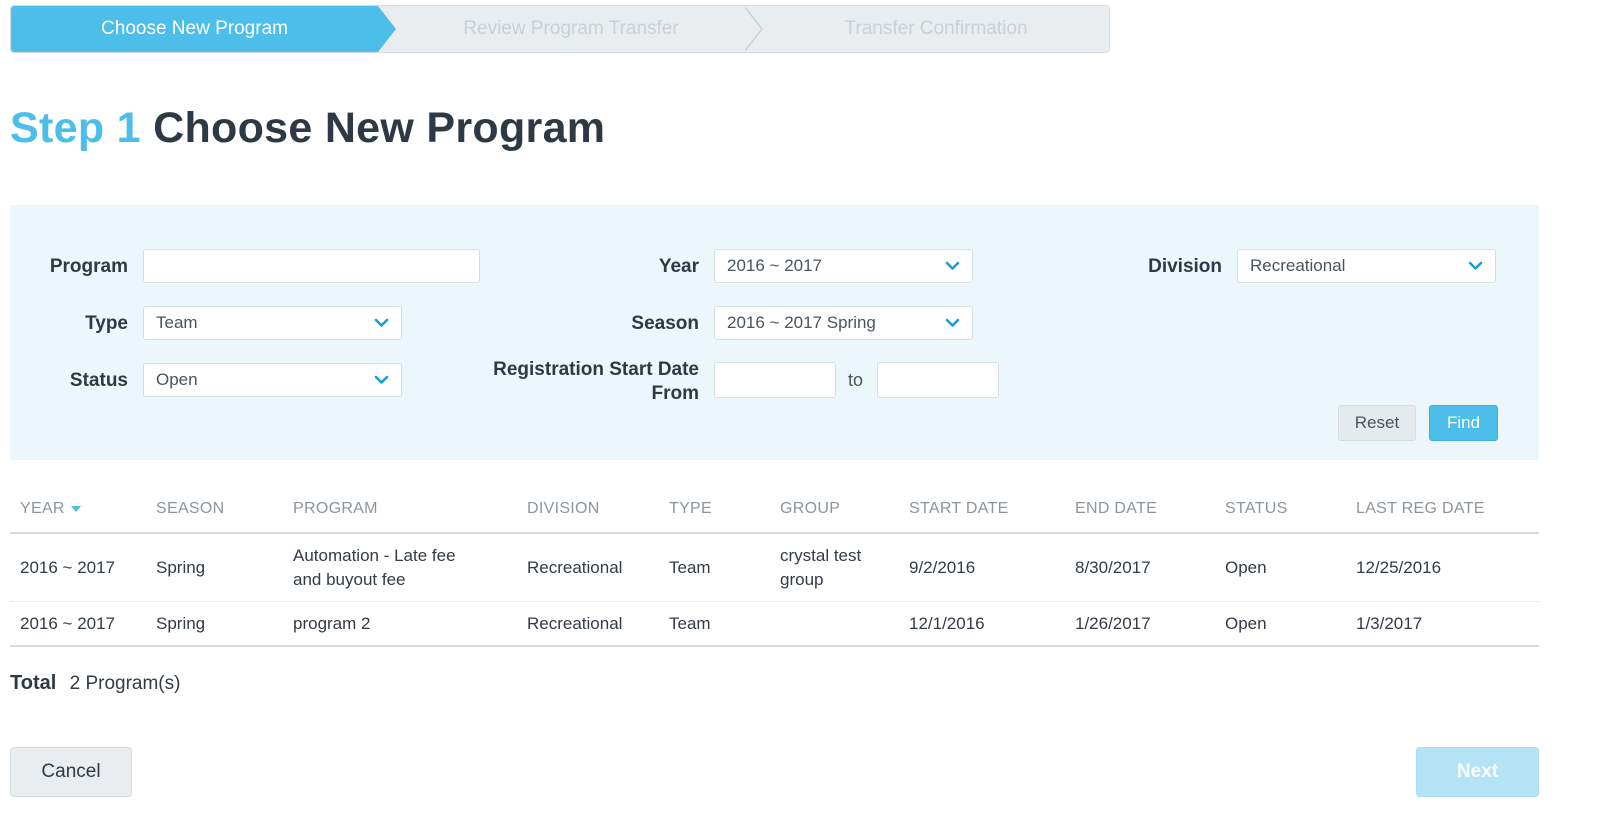 The image size is (1603, 825). Describe the element at coordinates (387, 29) in the screenshot. I see `step-arrow` at that location.